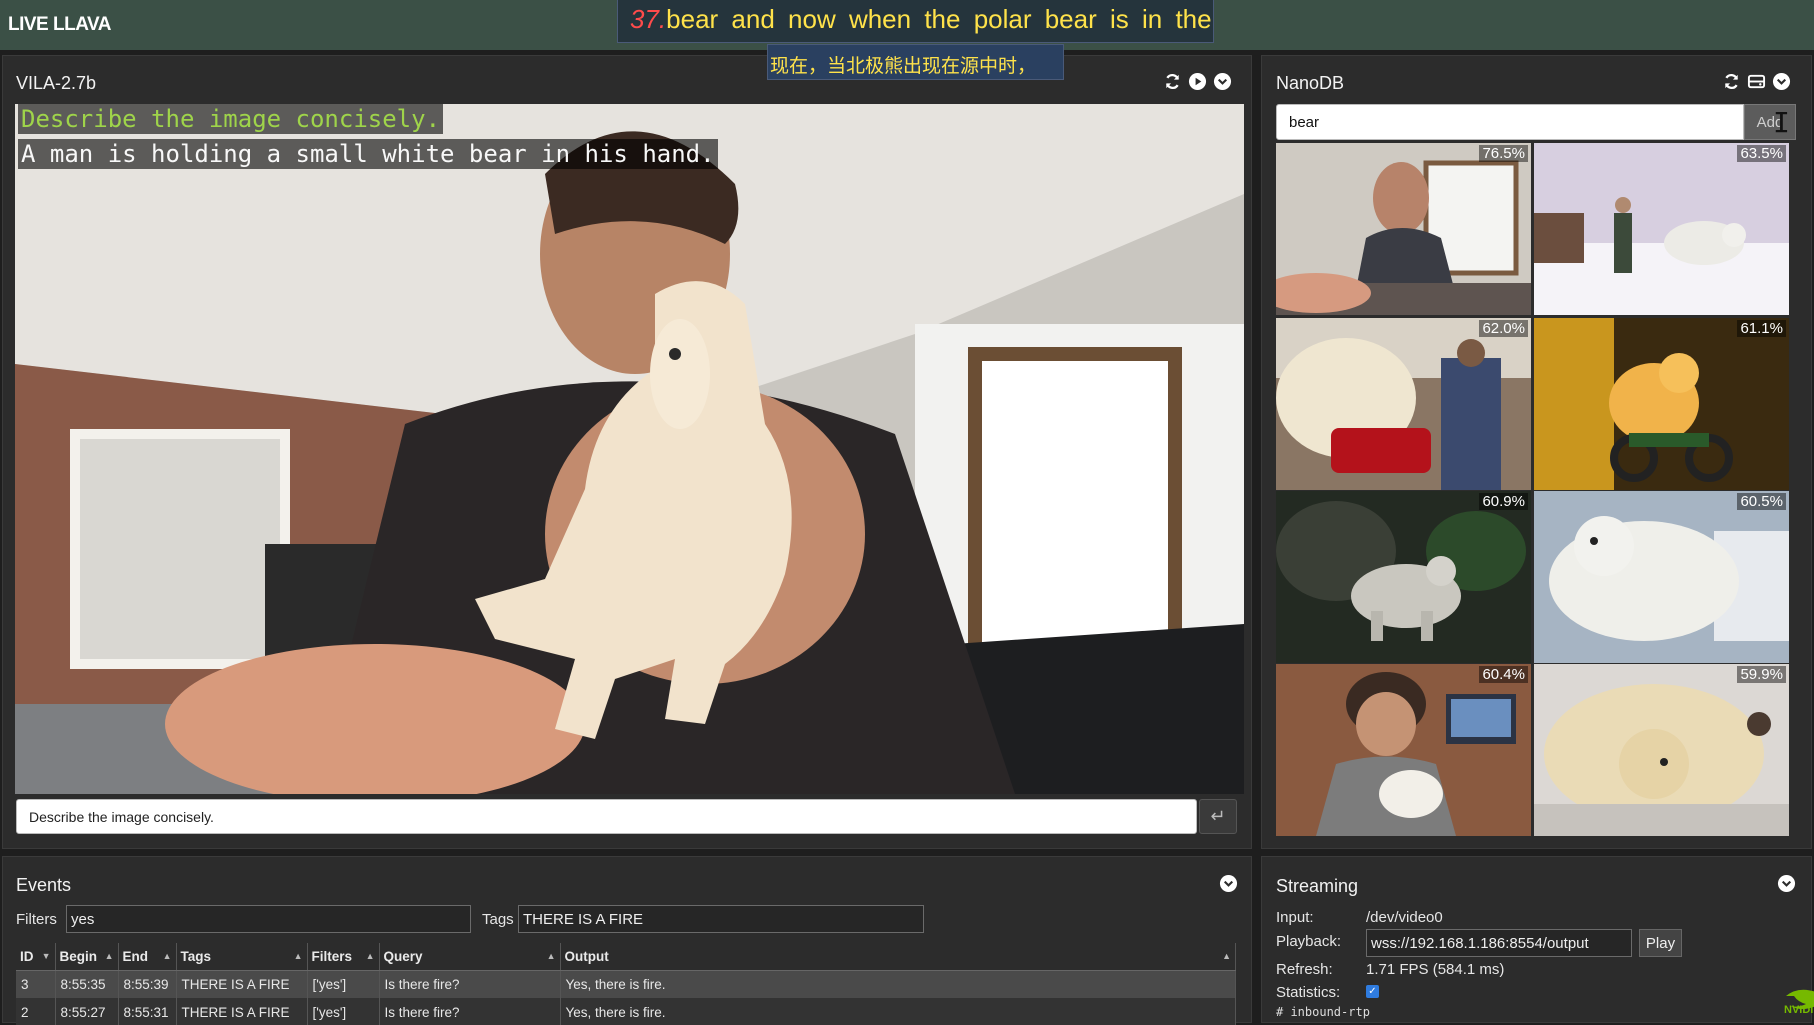  I want to click on result-tile: 59.9%, so click(1661, 750).